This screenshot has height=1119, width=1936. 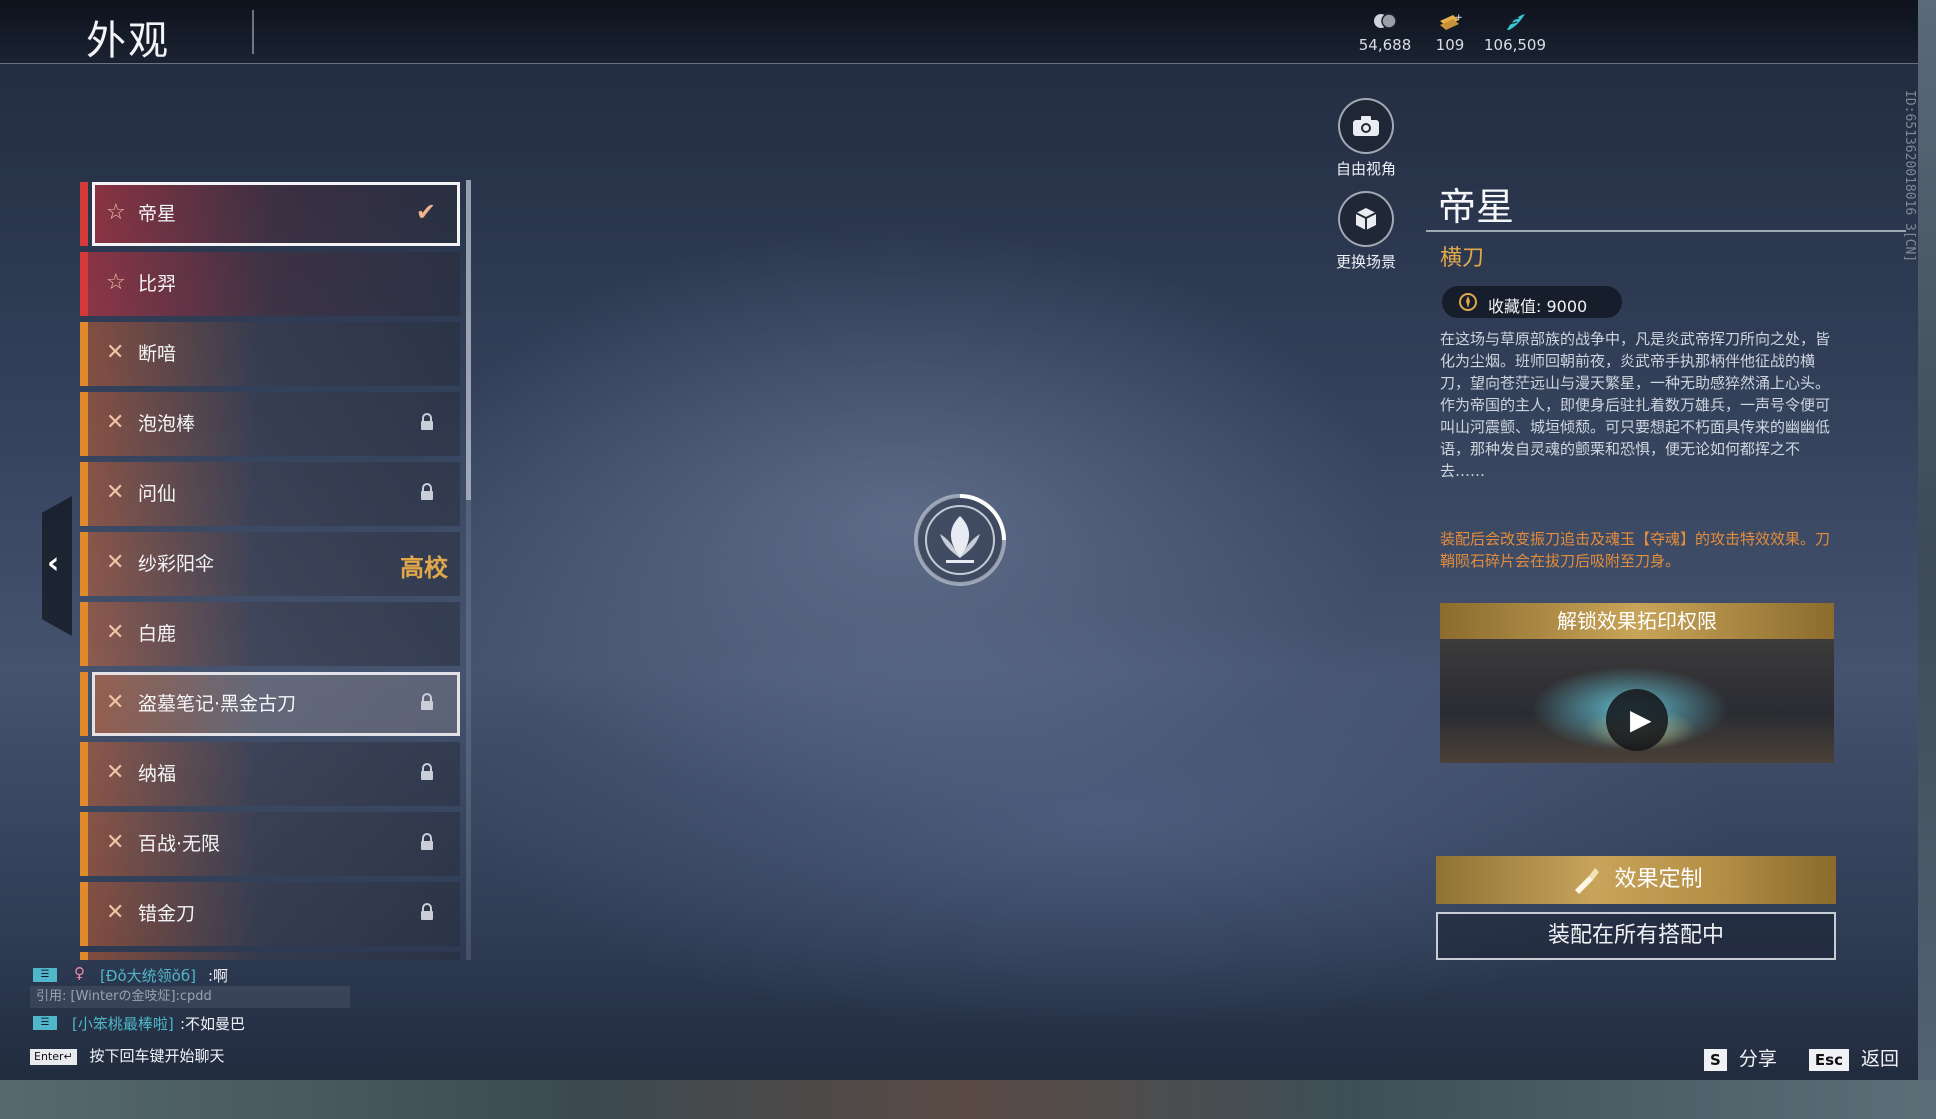 I want to click on skin-item-partial, so click(x=270, y=956).